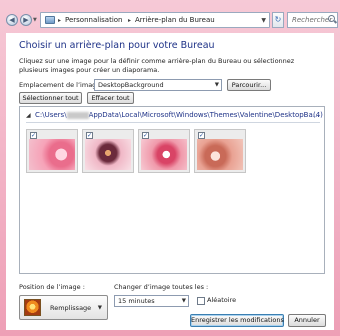 This screenshot has height=336, width=340. What do you see at coordinates (161, 287) in the screenshot?
I see `interval-label: Changer d’image toutes les :` at bounding box center [161, 287].